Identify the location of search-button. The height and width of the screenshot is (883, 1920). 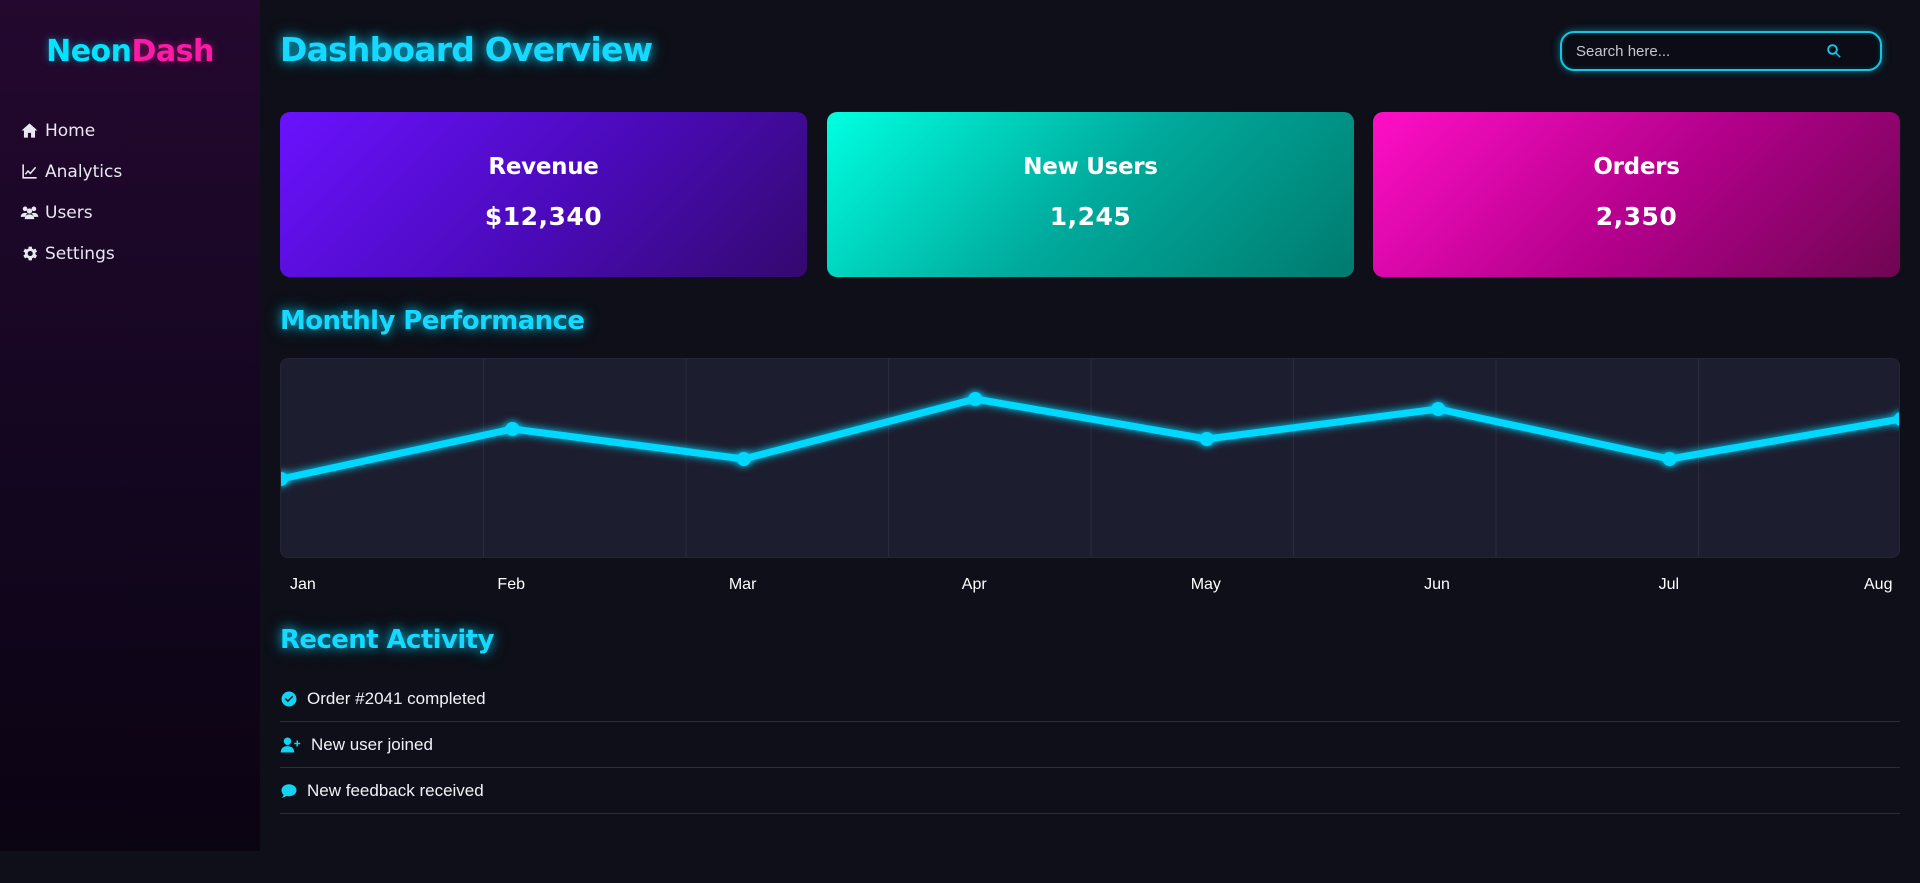
(1834, 51).